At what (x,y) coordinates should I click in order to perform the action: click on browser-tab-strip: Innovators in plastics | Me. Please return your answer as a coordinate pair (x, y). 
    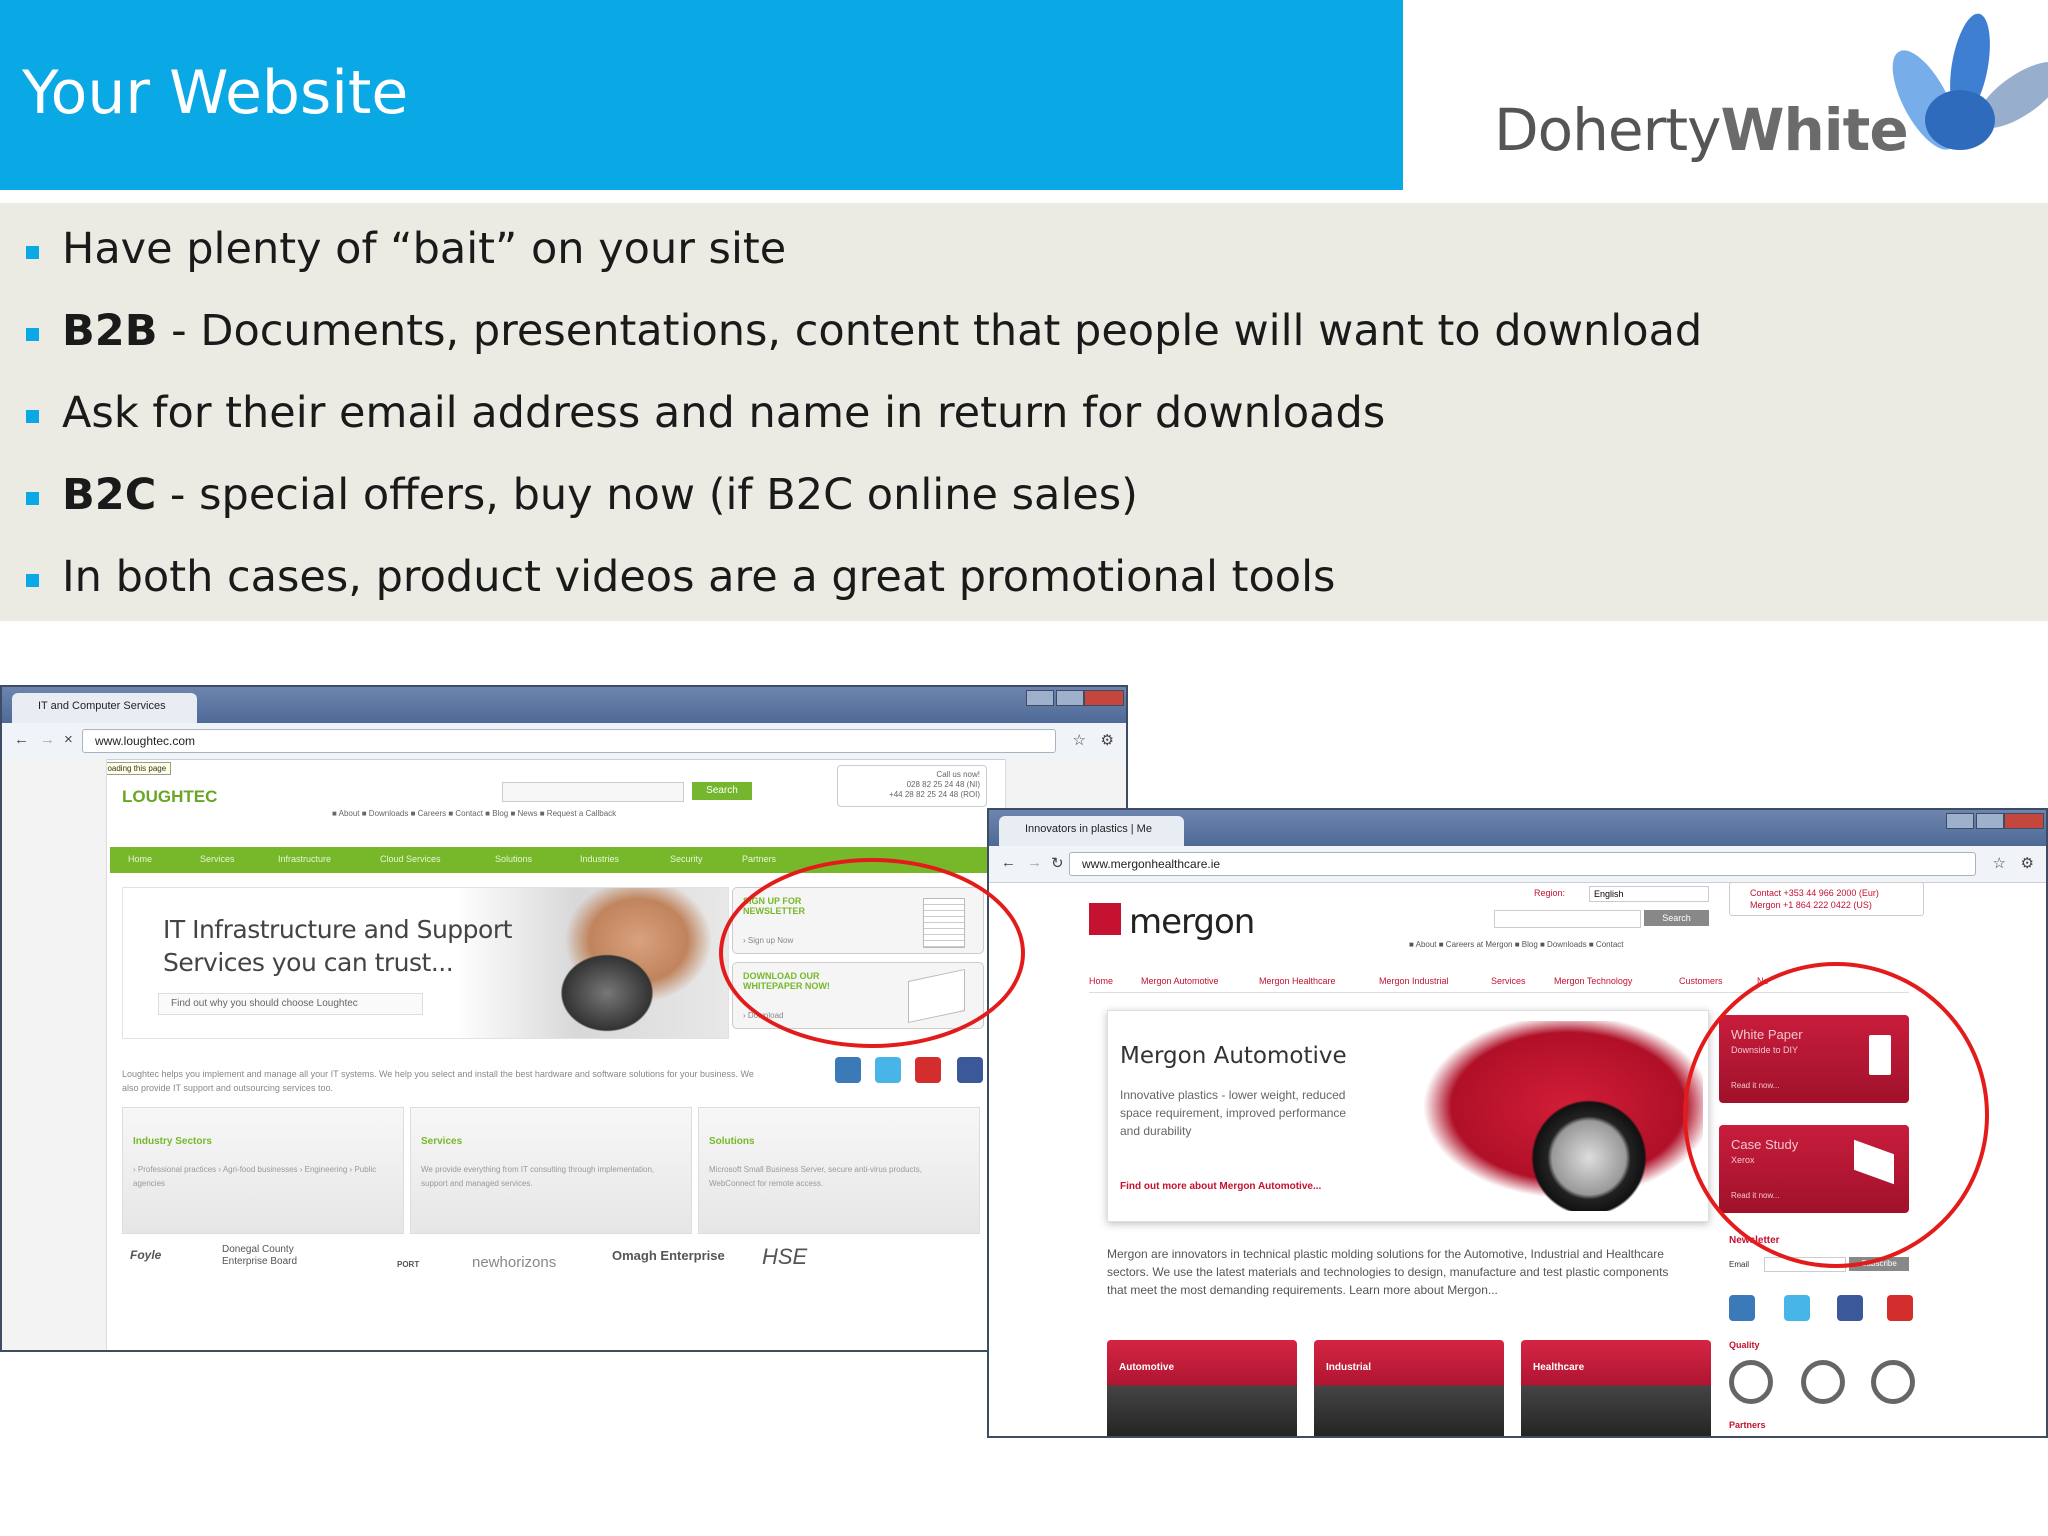
    Looking at the image, I should click on (1517, 828).